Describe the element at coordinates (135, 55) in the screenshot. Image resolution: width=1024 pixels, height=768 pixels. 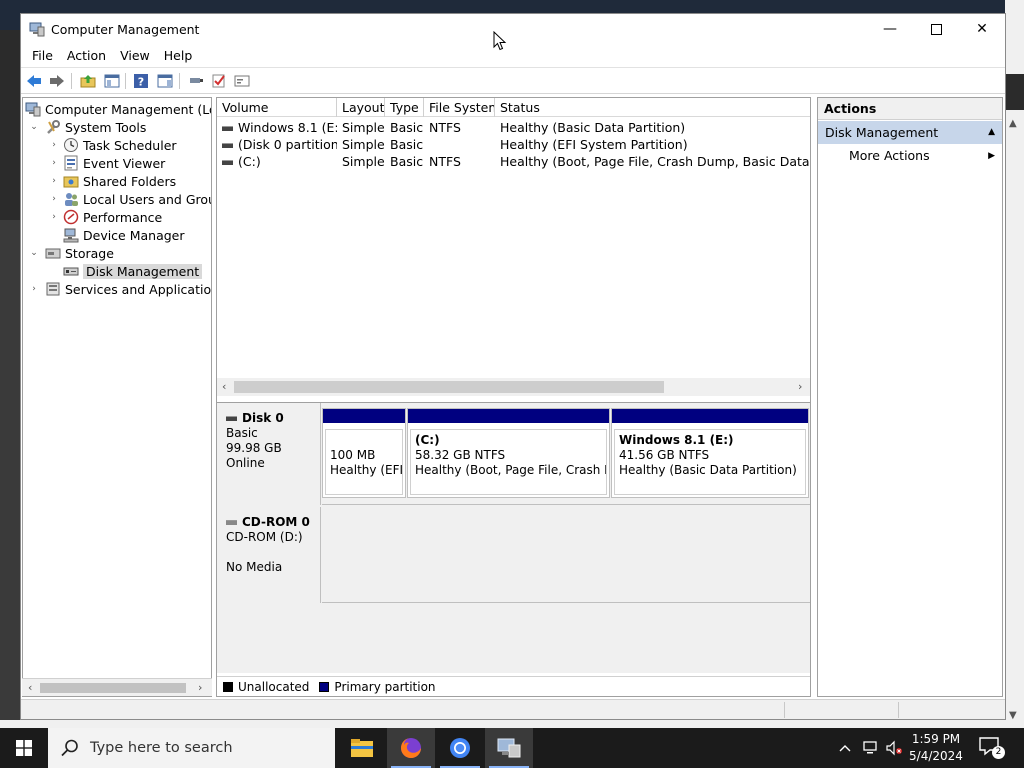
I see `menu-view: View` at that location.